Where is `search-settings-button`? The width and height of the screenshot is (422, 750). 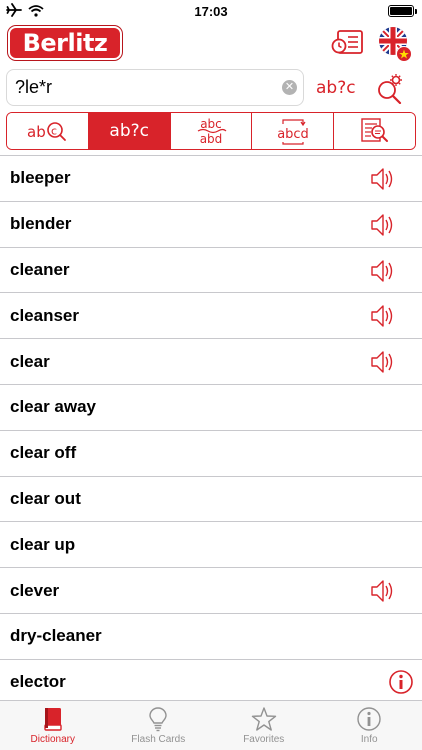 search-settings-button is located at coordinates (390, 88).